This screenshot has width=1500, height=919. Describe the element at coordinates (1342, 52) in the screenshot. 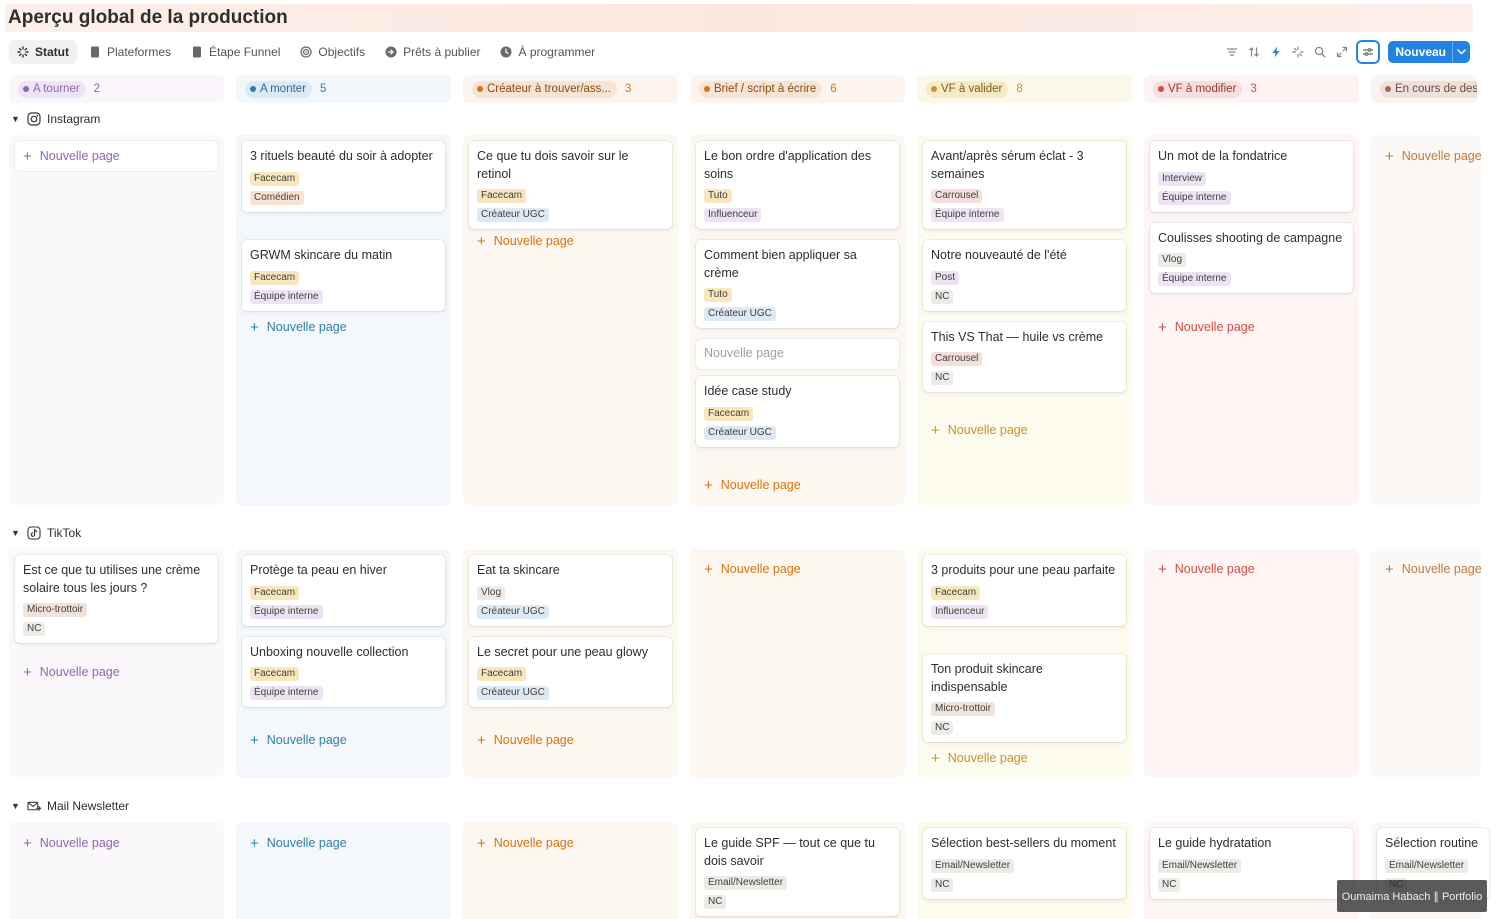

I see `expand-icon` at that location.